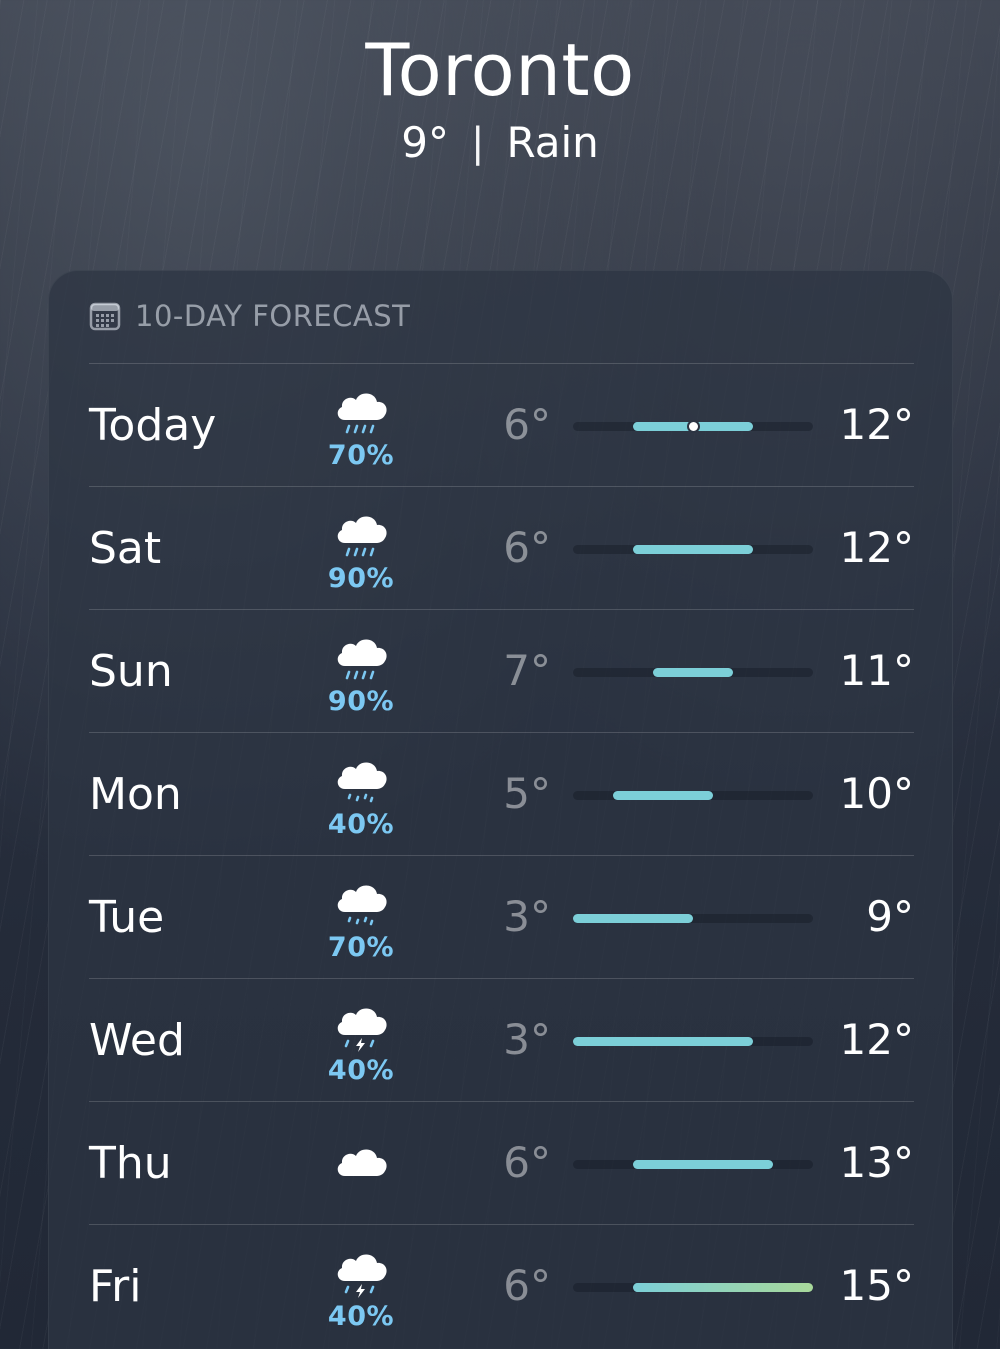 The width and height of the screenshot is (1000, 1349). Describe the element at coordinates (501, 1162) in the screenshot. I see `forecast-row-thu: Thu 6° 13°` at that location.